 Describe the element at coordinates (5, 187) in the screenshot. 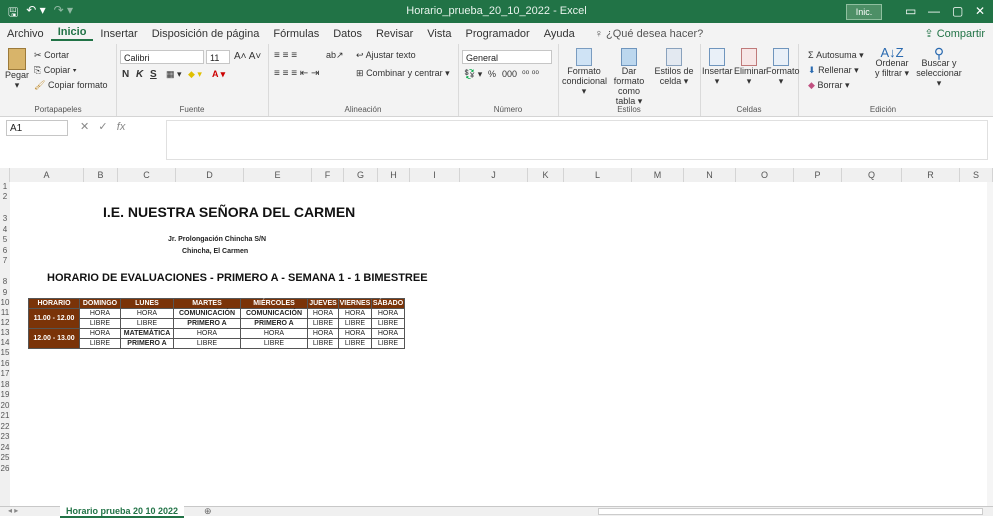

I see `row-header: 1` at that location.